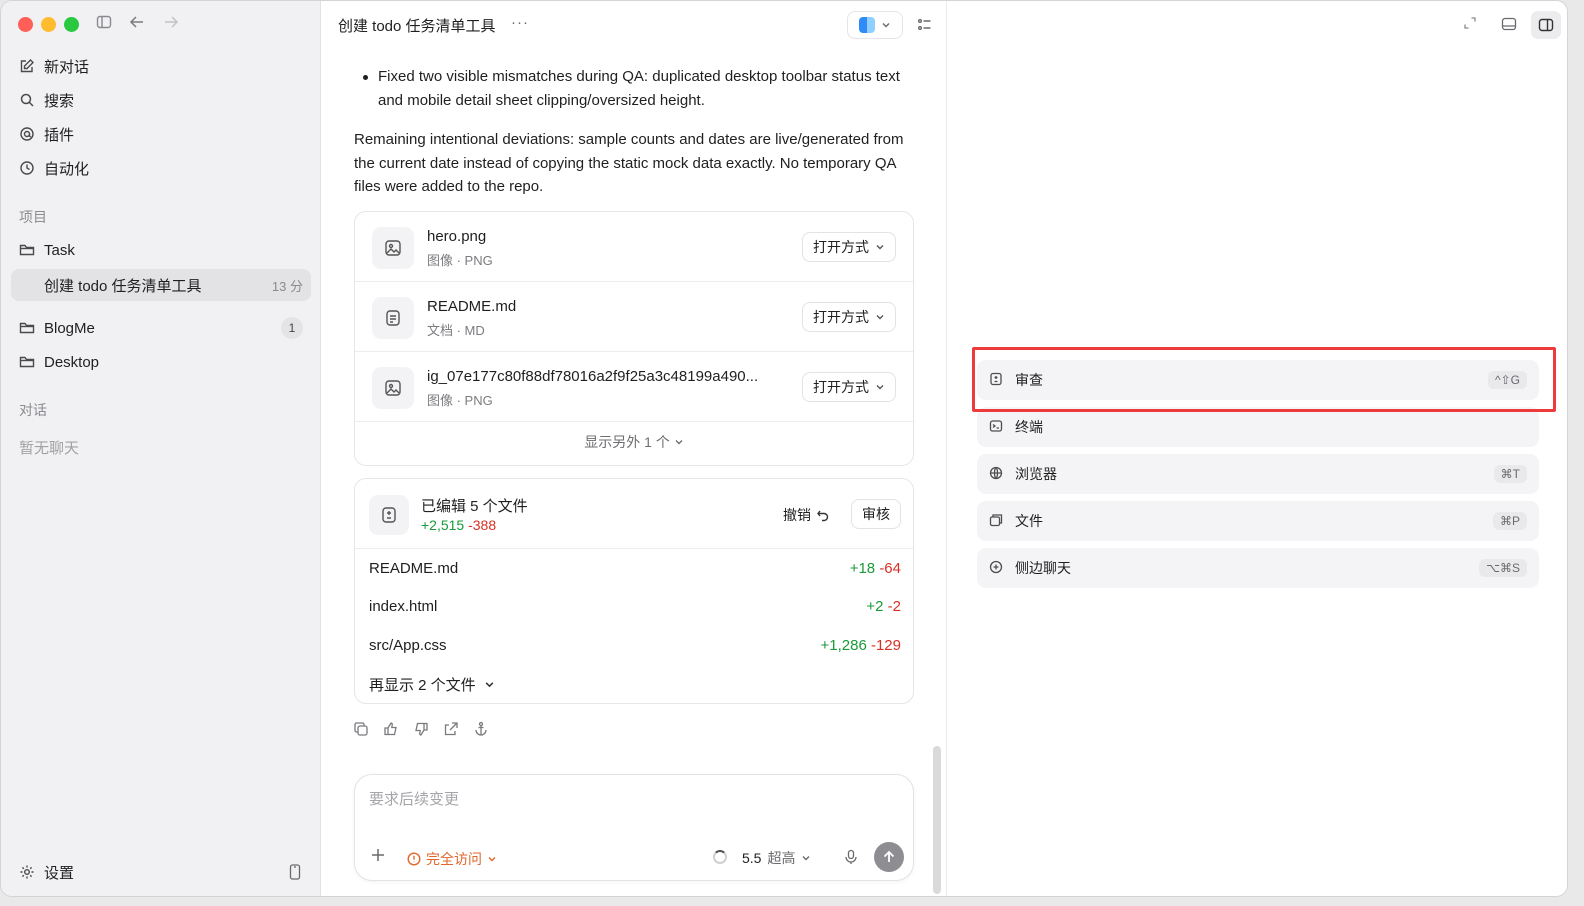 This screenshot has width=1584, height=906. I want to click on open-in-app-select, so click(875, 25).